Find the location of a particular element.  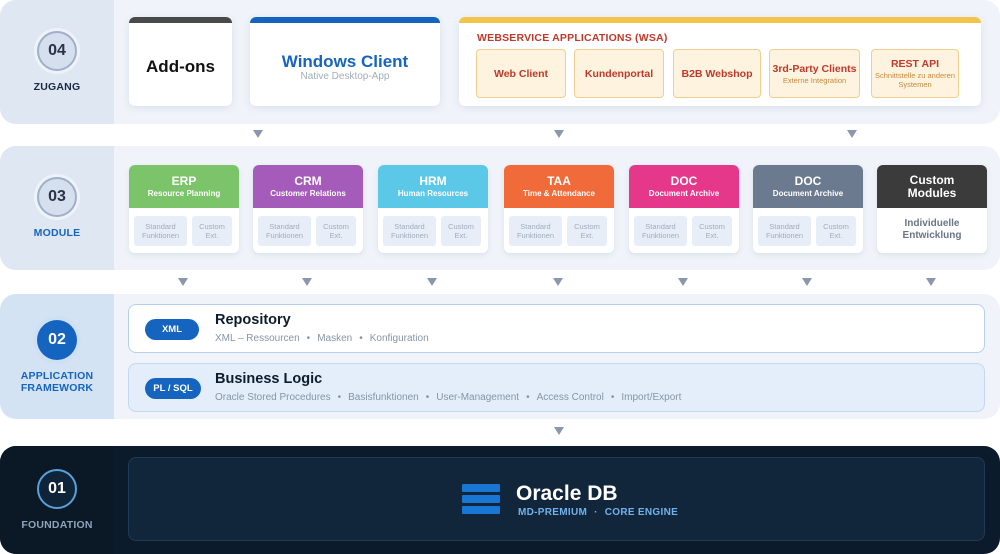

logic-item: Oracle Stored Procedures is located at coordinates (273, 397).